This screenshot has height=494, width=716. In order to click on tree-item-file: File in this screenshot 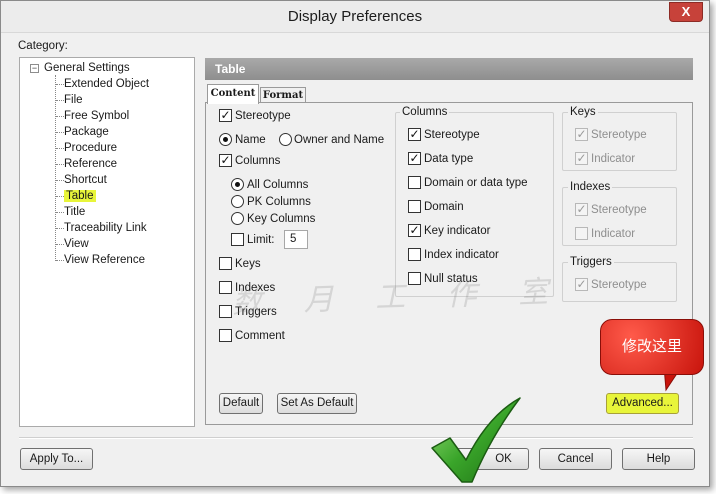, I will do `click(73, 100)`.